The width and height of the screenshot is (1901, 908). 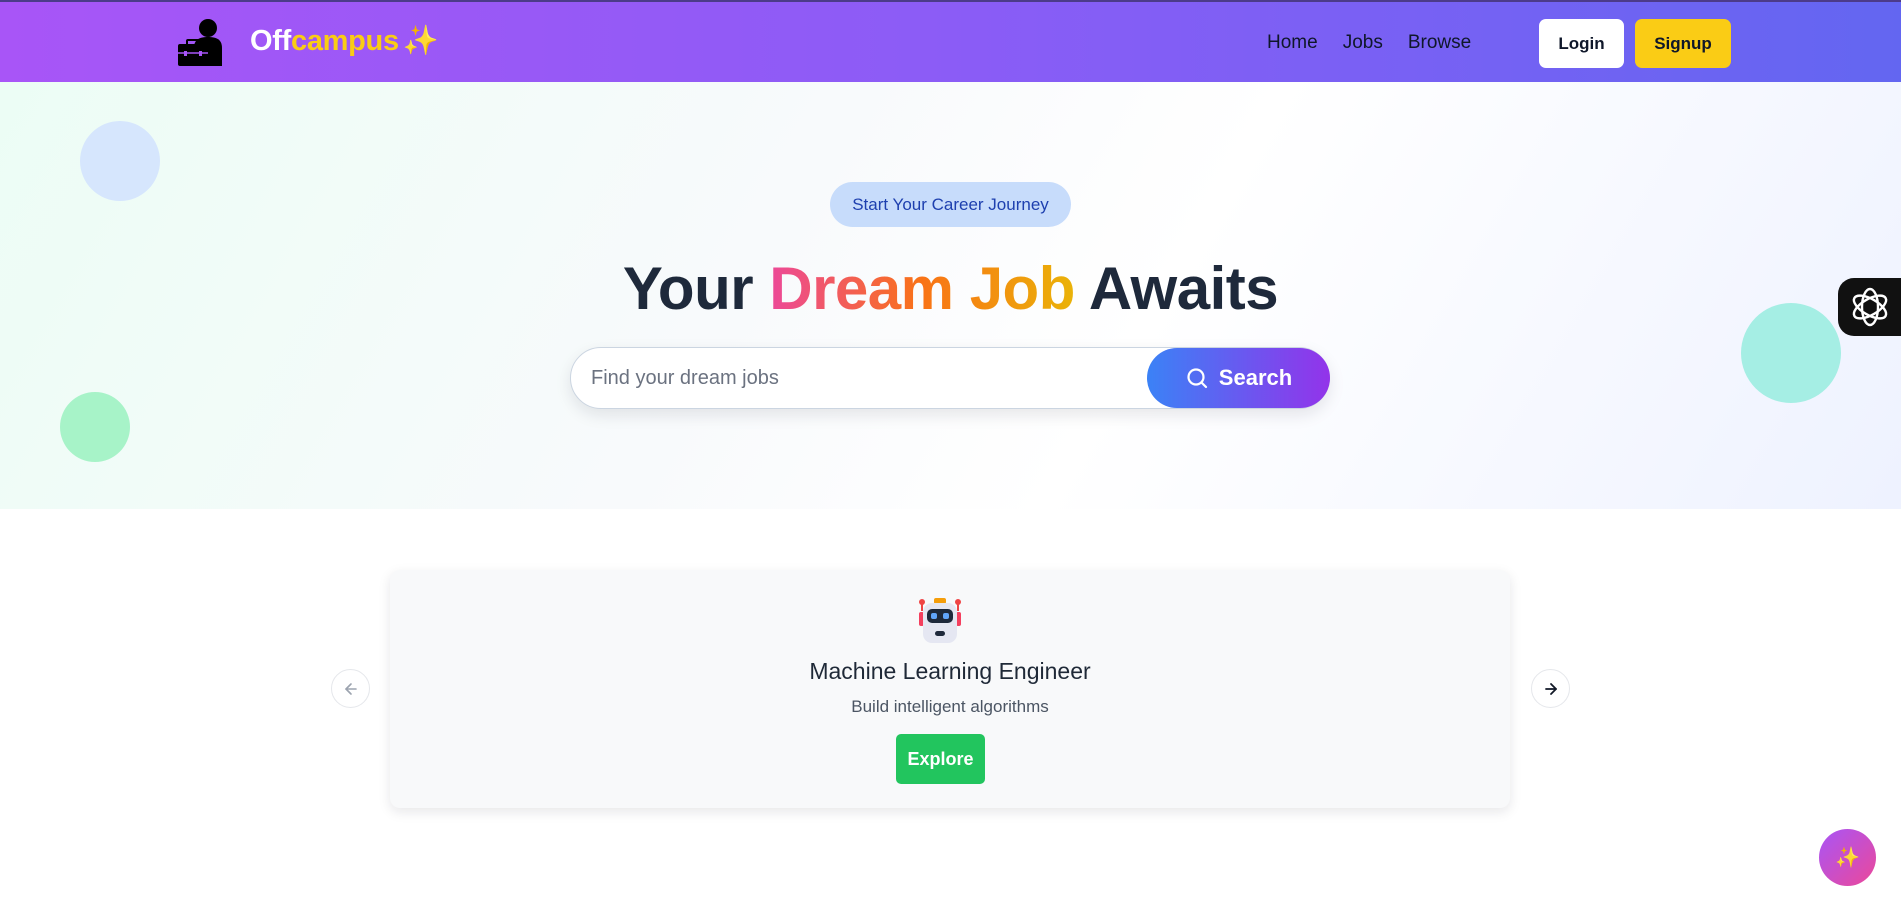 What do you see at coordinates (940, 621) in the screenshot?
I see `robot-icon` at bounding box center [940, 621].